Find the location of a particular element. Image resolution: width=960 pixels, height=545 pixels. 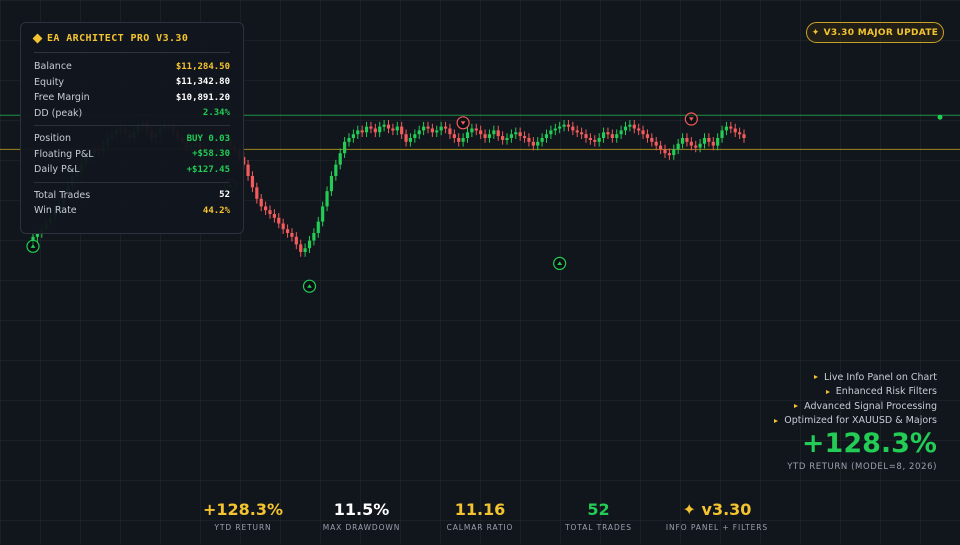

info-value: BUY 0.03 is located at coordinates (208, 138).